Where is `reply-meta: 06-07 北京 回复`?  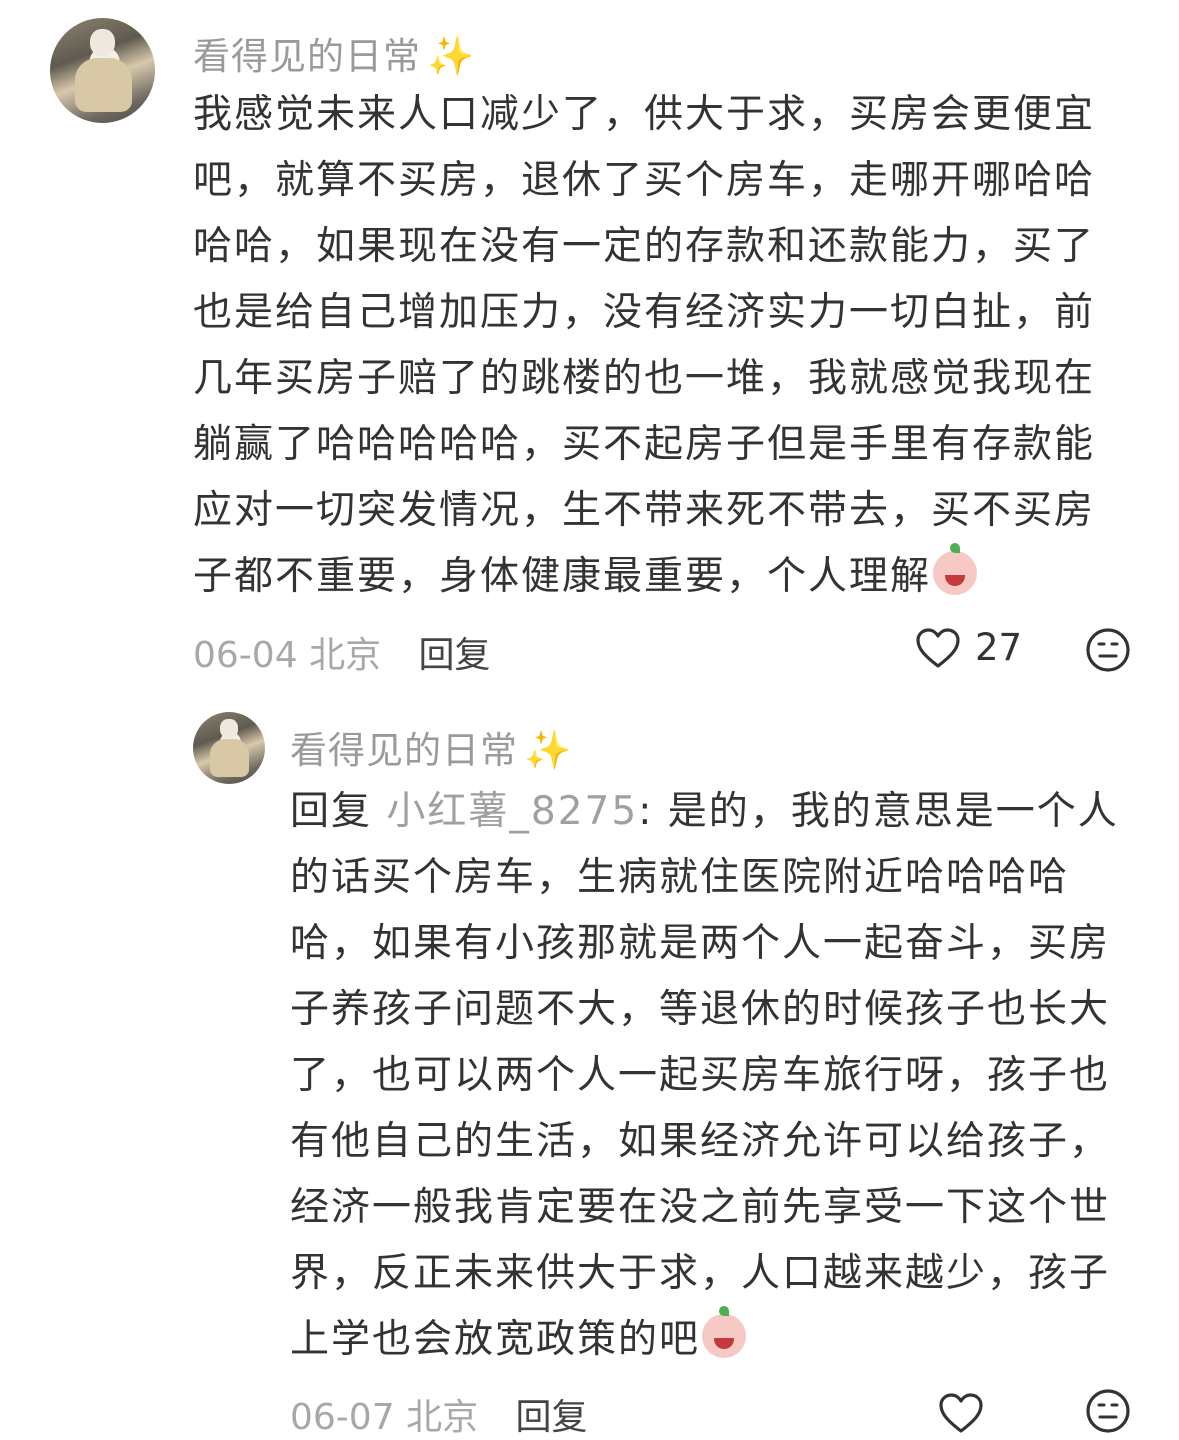 reply-meta: 06-07 北京 回复 is located at coordinates (439, 1414).